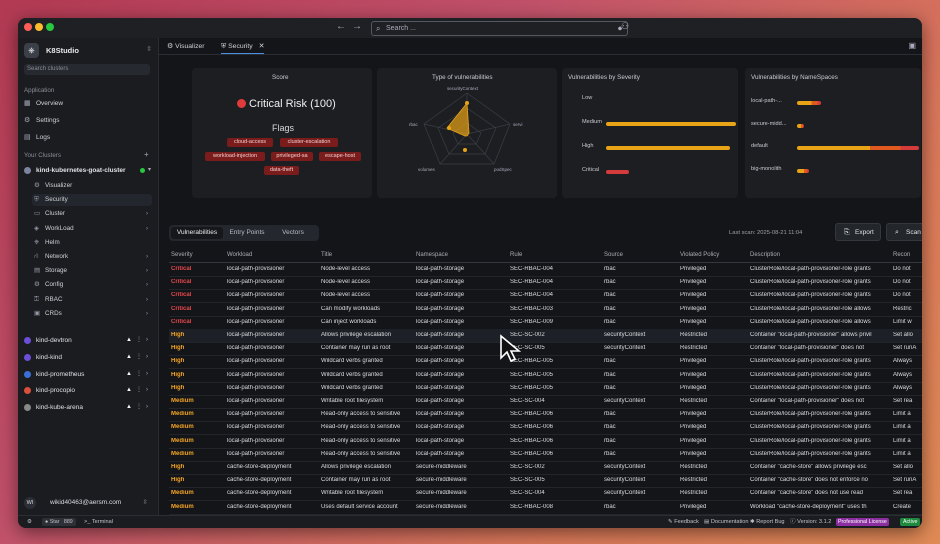  Describe the element at coordinates (87, 170) in the screenshot. I see `active-cluster: kind-kubernetes-goat-cluster ▾` at that location.